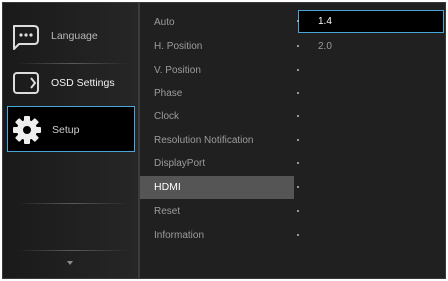 The image size is (448, 281). What do you see at coordinates (217, 187) in the screenshot?
I see `menu-item-hdmi: HDMI` at bounding box center [217, 187].